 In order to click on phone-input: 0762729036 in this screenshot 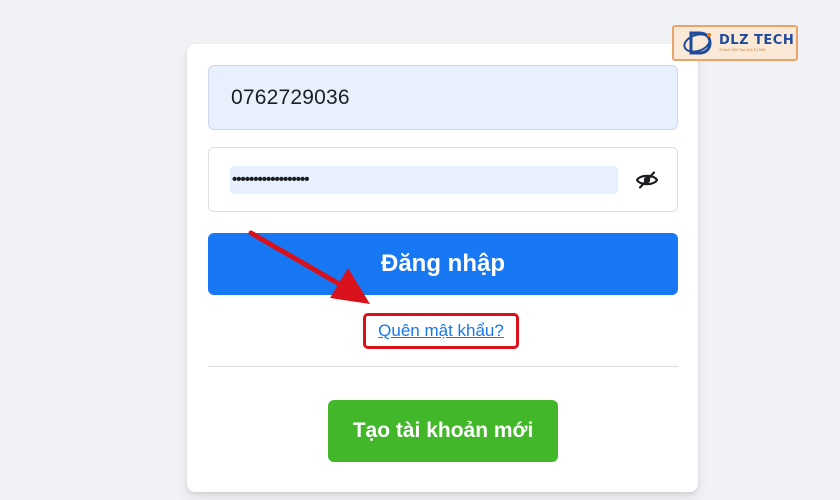, I will do `click(443, 97)`.